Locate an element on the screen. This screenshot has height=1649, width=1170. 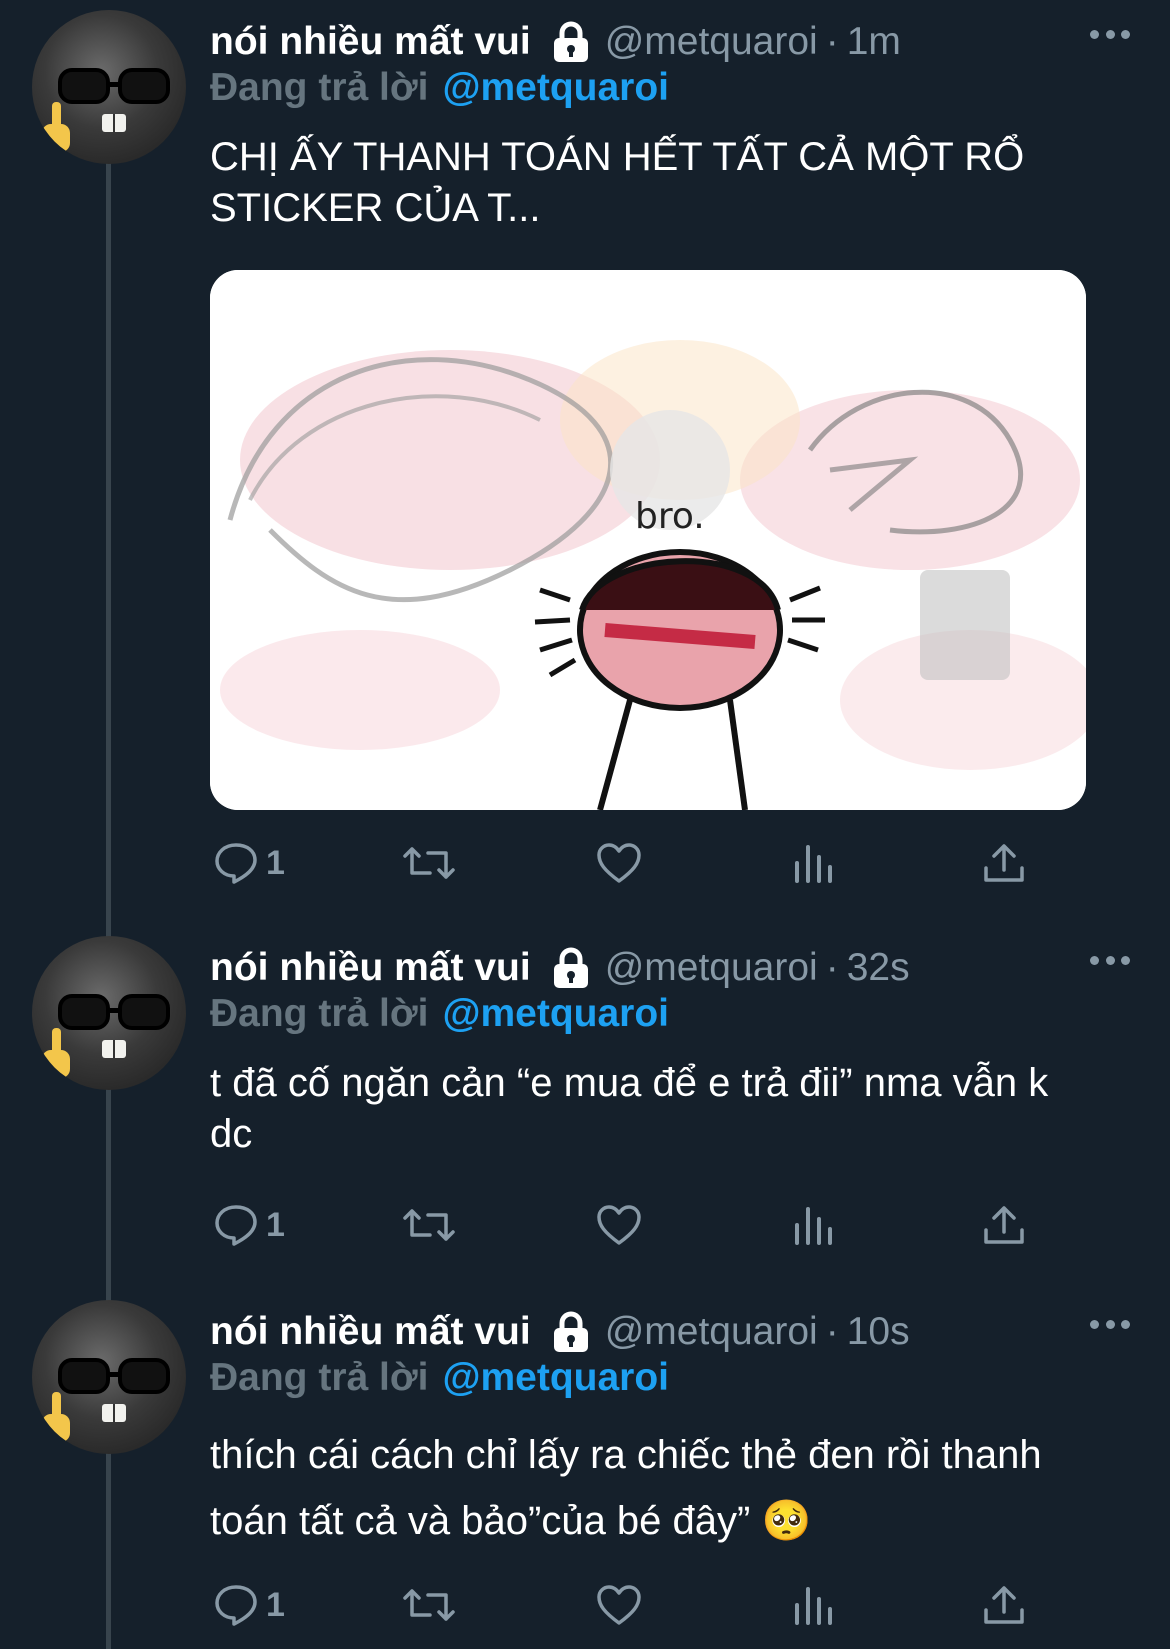
tweet-header: nói nhiều mất vui @metquaroi · 32s is located at coordinates (560, 968).